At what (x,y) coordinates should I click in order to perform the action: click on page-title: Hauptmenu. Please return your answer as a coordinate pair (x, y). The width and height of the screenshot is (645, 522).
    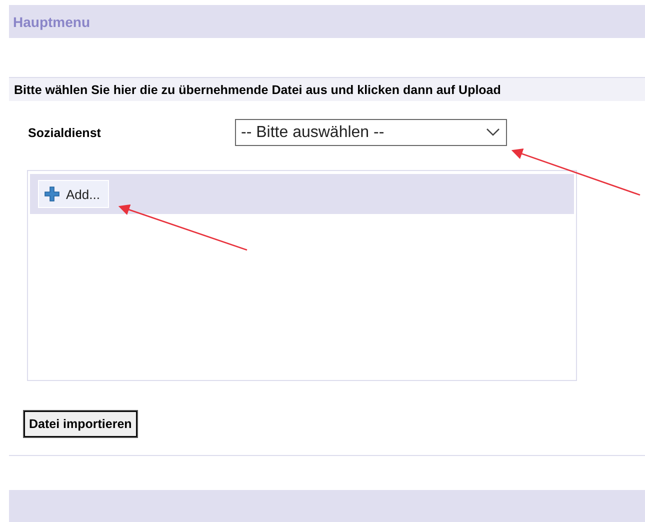
    Looking at the image, I should click on (51, 22).